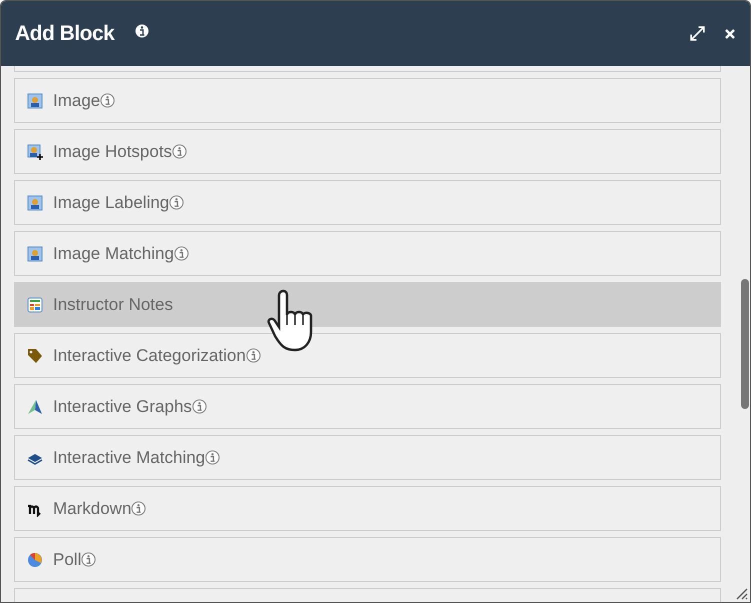 The image size is (751, 603). Describe the element at coordinates (697, 33) in the screenshot. I see `expand-button` at that location.